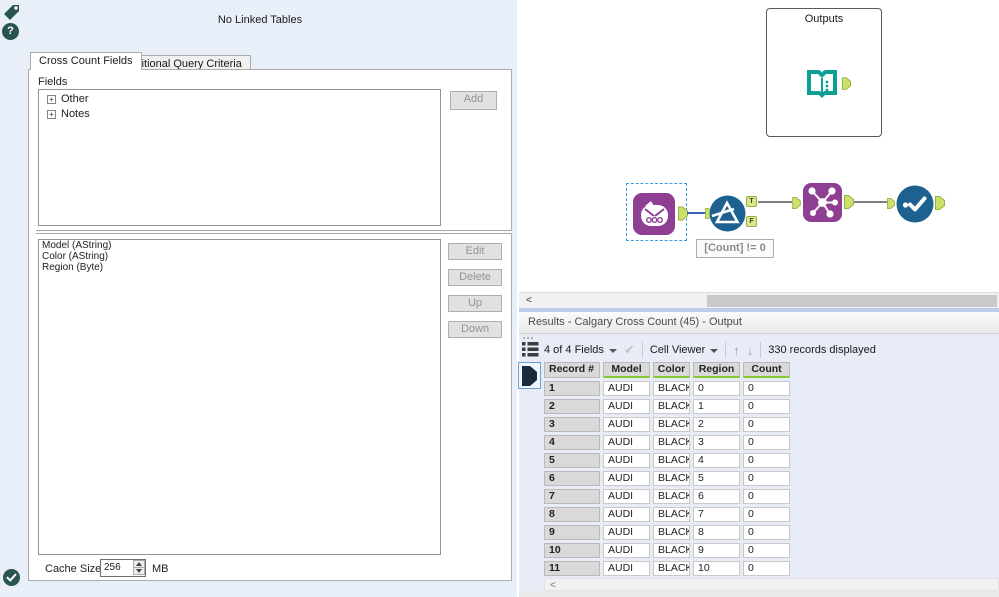 Image resolution: width=999 pixels, height=597 pixels. I want to click on sort-down-icon: ↓, so click(750, 350).